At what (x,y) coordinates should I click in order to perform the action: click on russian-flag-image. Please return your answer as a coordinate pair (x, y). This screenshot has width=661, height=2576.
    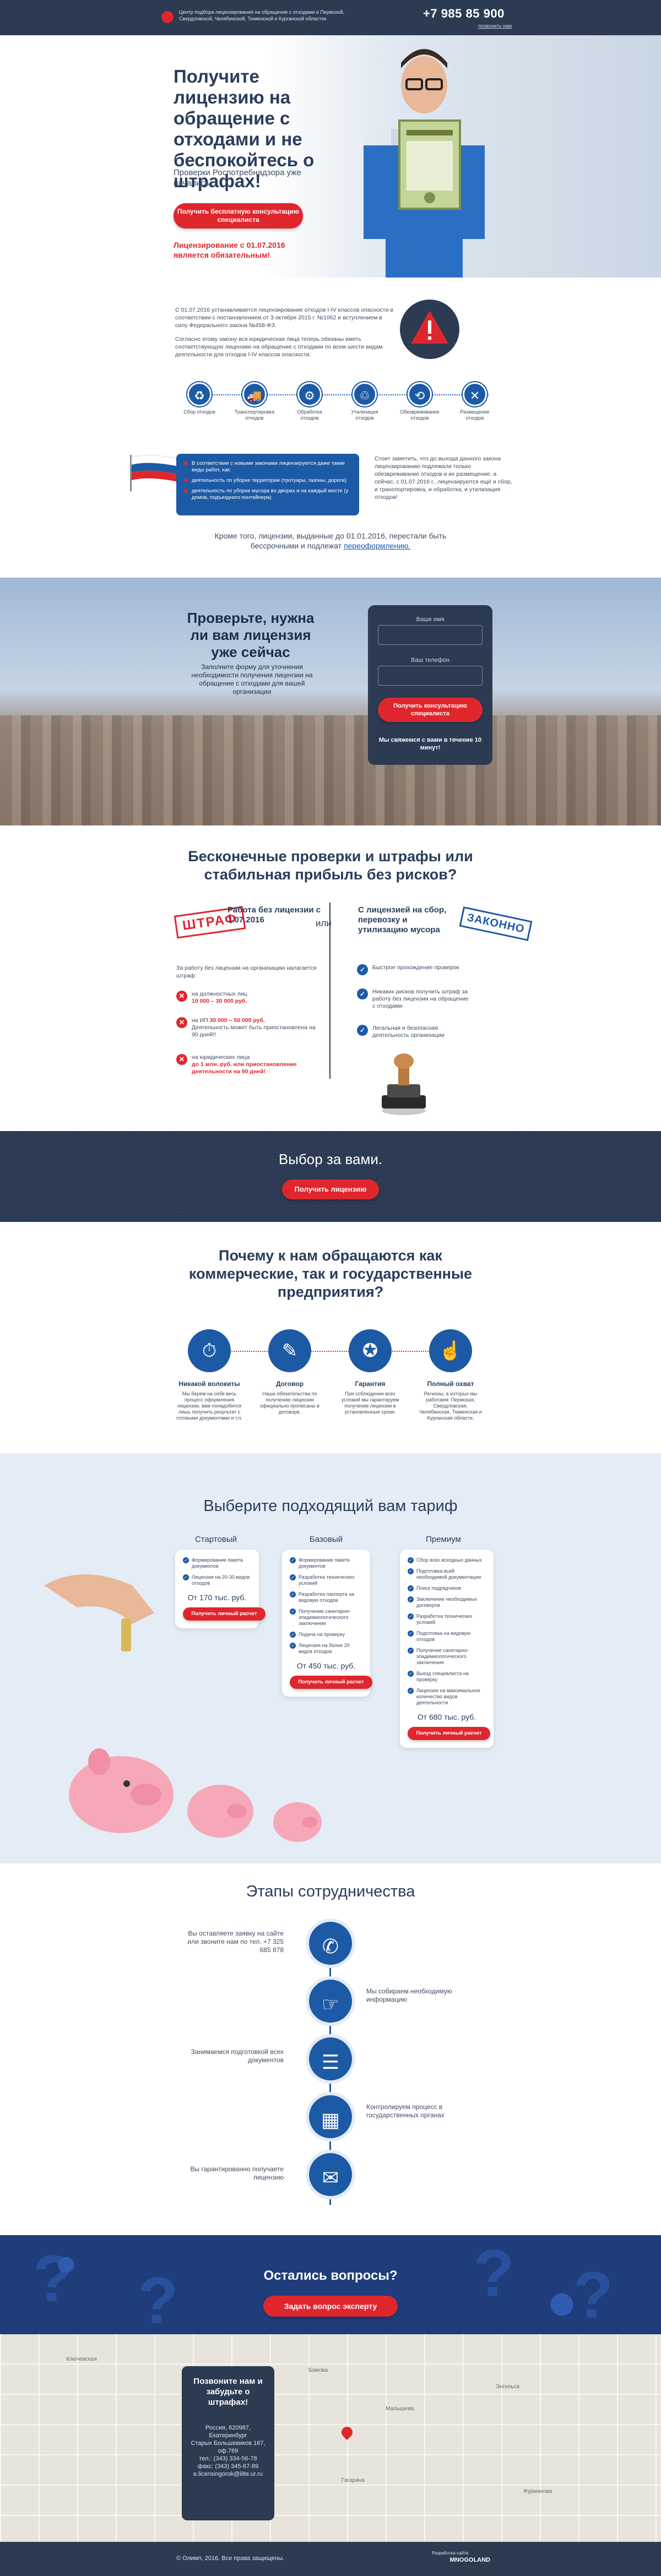
    Looking at the image, I should click on (155, 473).